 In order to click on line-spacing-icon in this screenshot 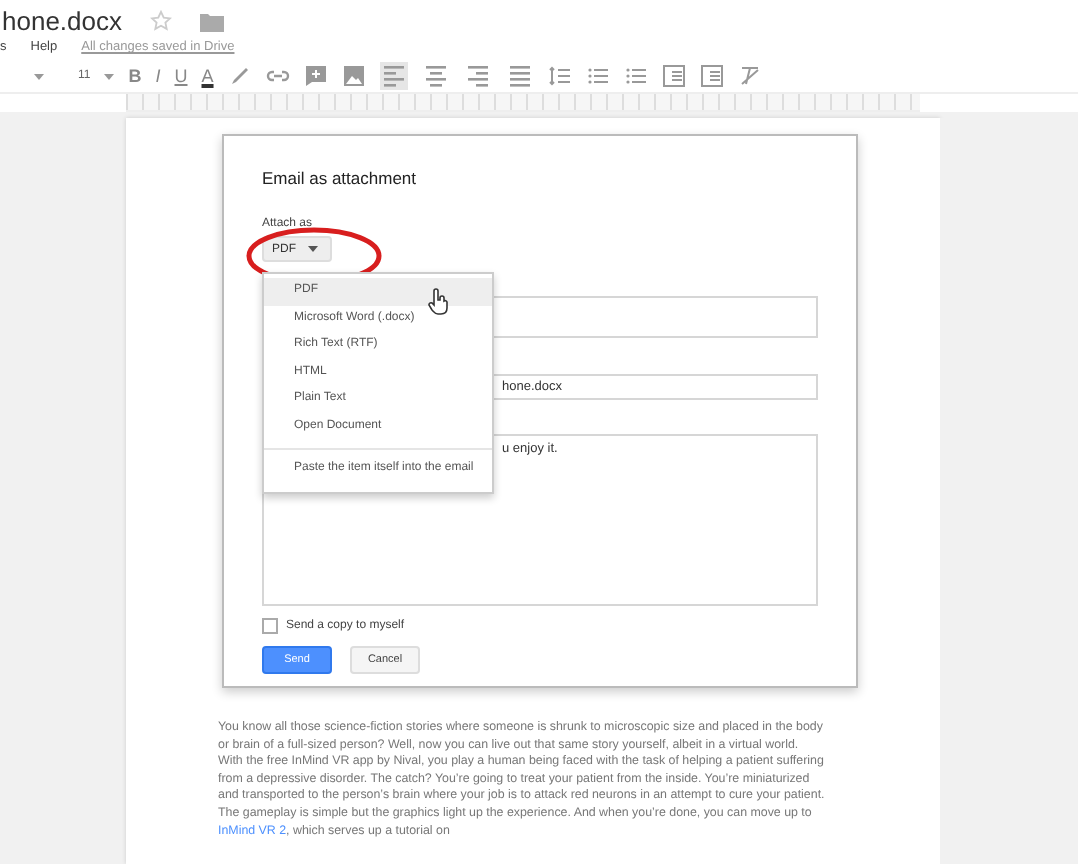, I will do `click(559, 76)`.